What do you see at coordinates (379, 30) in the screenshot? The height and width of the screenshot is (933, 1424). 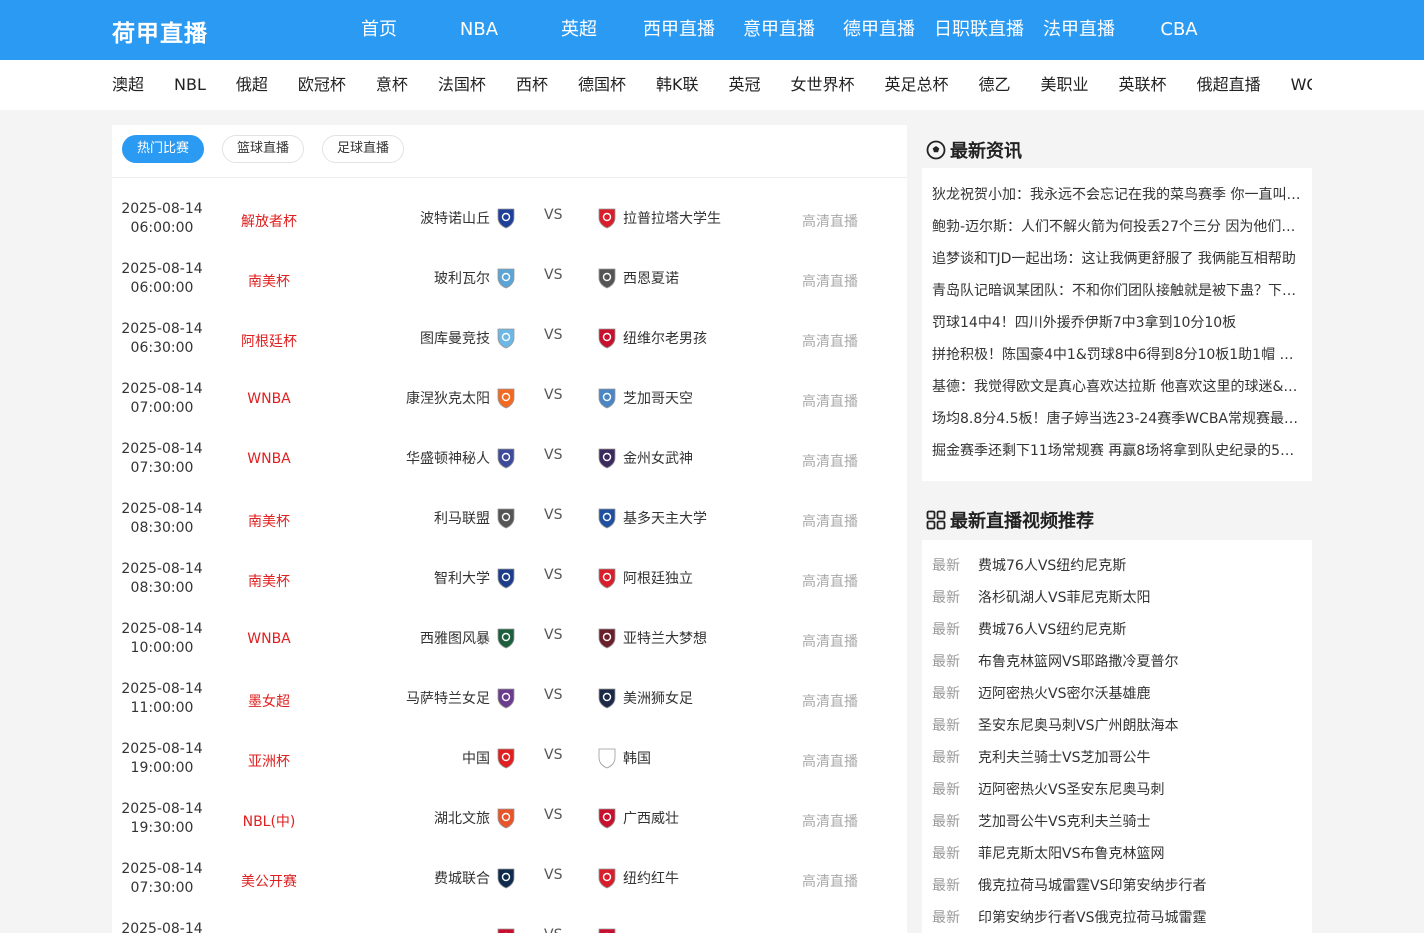 I see `nav-link: 首页` at bounding box center [379, 30].